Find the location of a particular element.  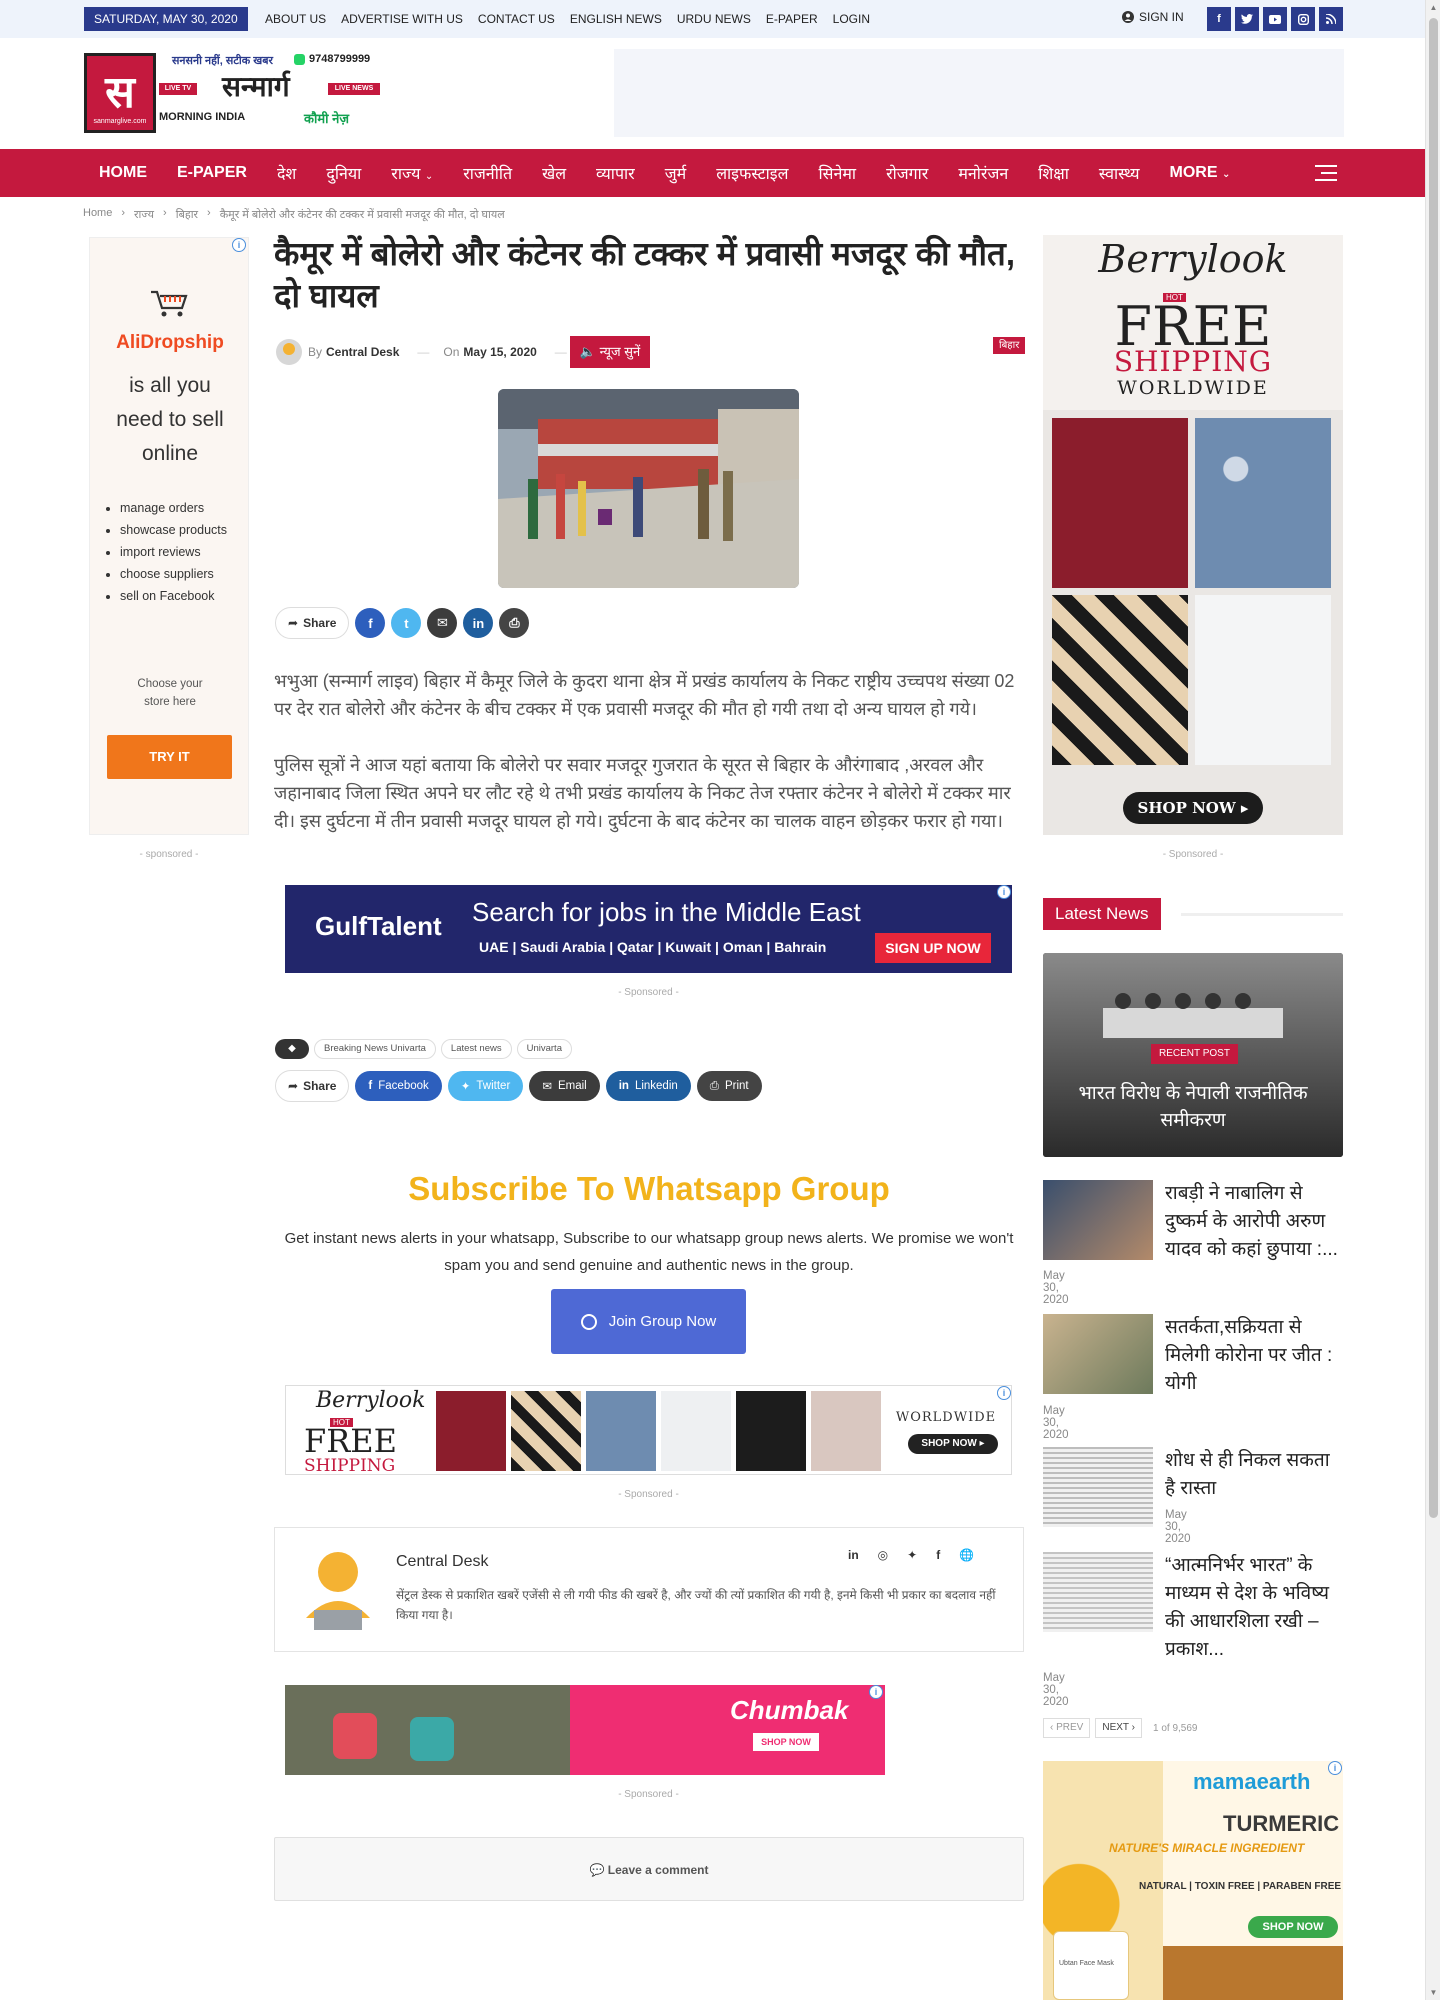

instagram-icon is located at coordinates (1303, 19).